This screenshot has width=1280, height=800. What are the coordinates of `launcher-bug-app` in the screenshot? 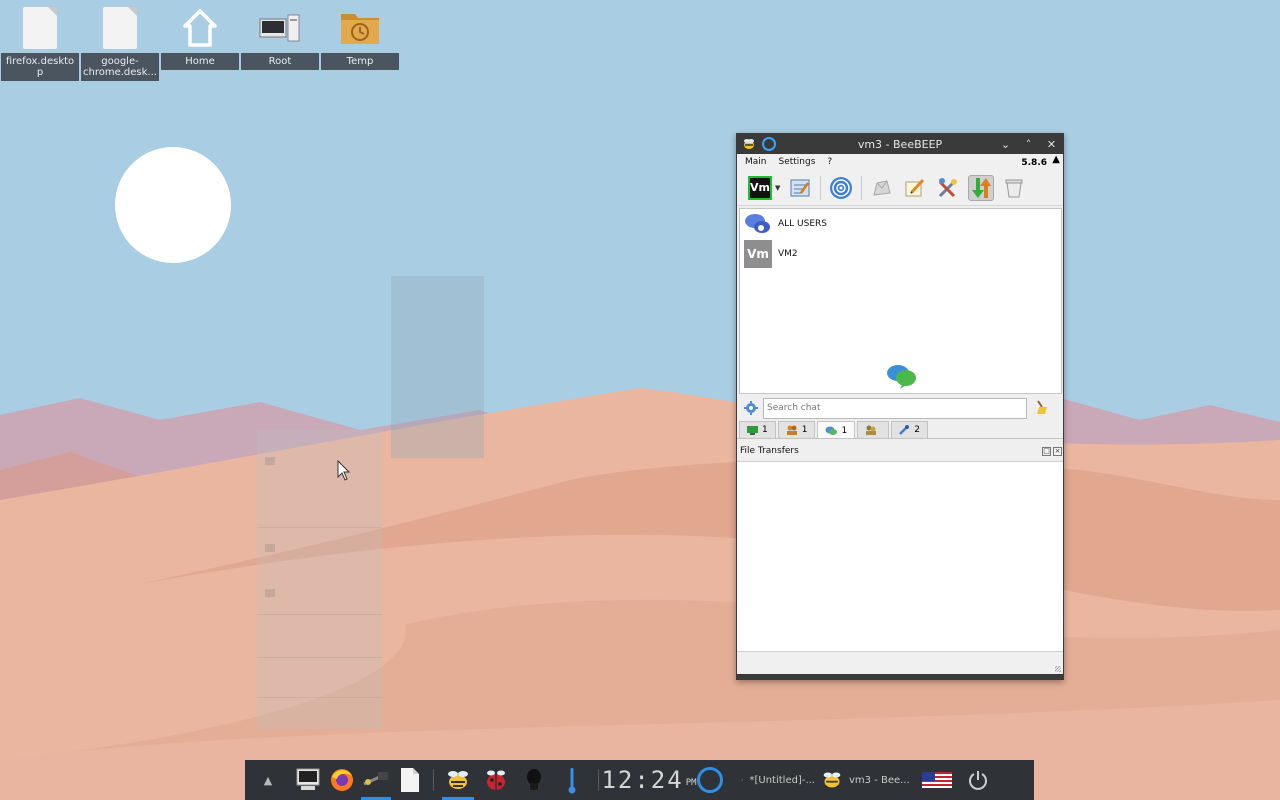 It's located at (496, 780).